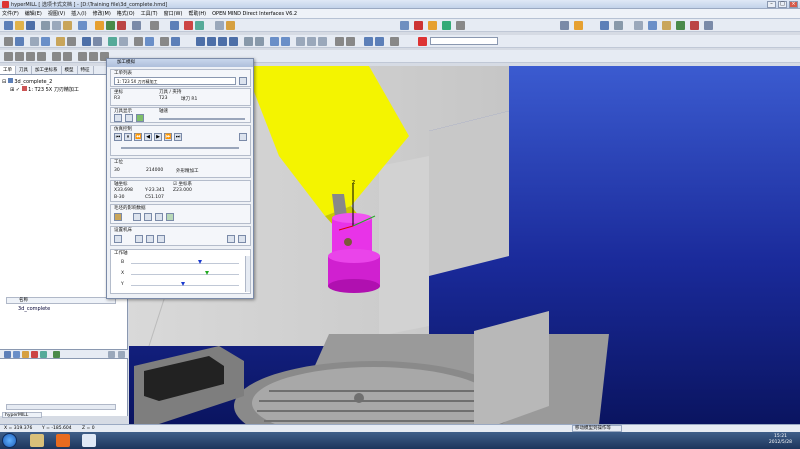 This screenshot has height=449, width=800. Describe the element at coordinates (37, 440) in the screenshot. I see `explorer-icon` at that location.